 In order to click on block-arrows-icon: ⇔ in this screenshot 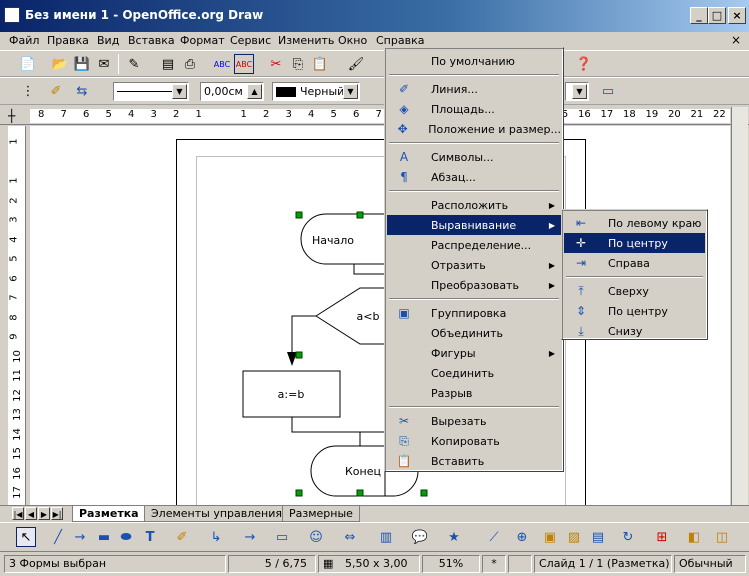, I will do `click(350, 537)`.